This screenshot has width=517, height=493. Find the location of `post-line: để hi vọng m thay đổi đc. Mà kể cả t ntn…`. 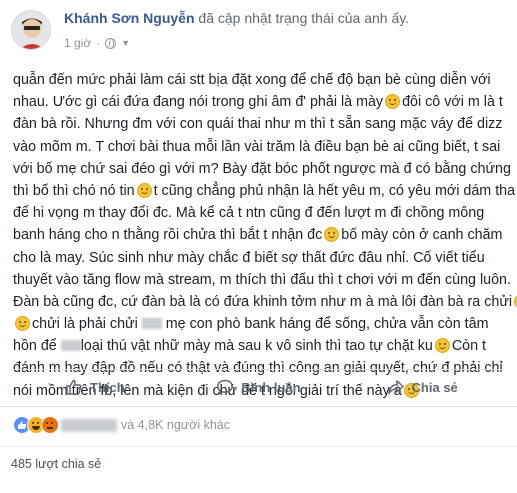

post-line: để hi vọng m thay đổi đc. Mà kể cả t ntn… is located at coordinates (249, 213).